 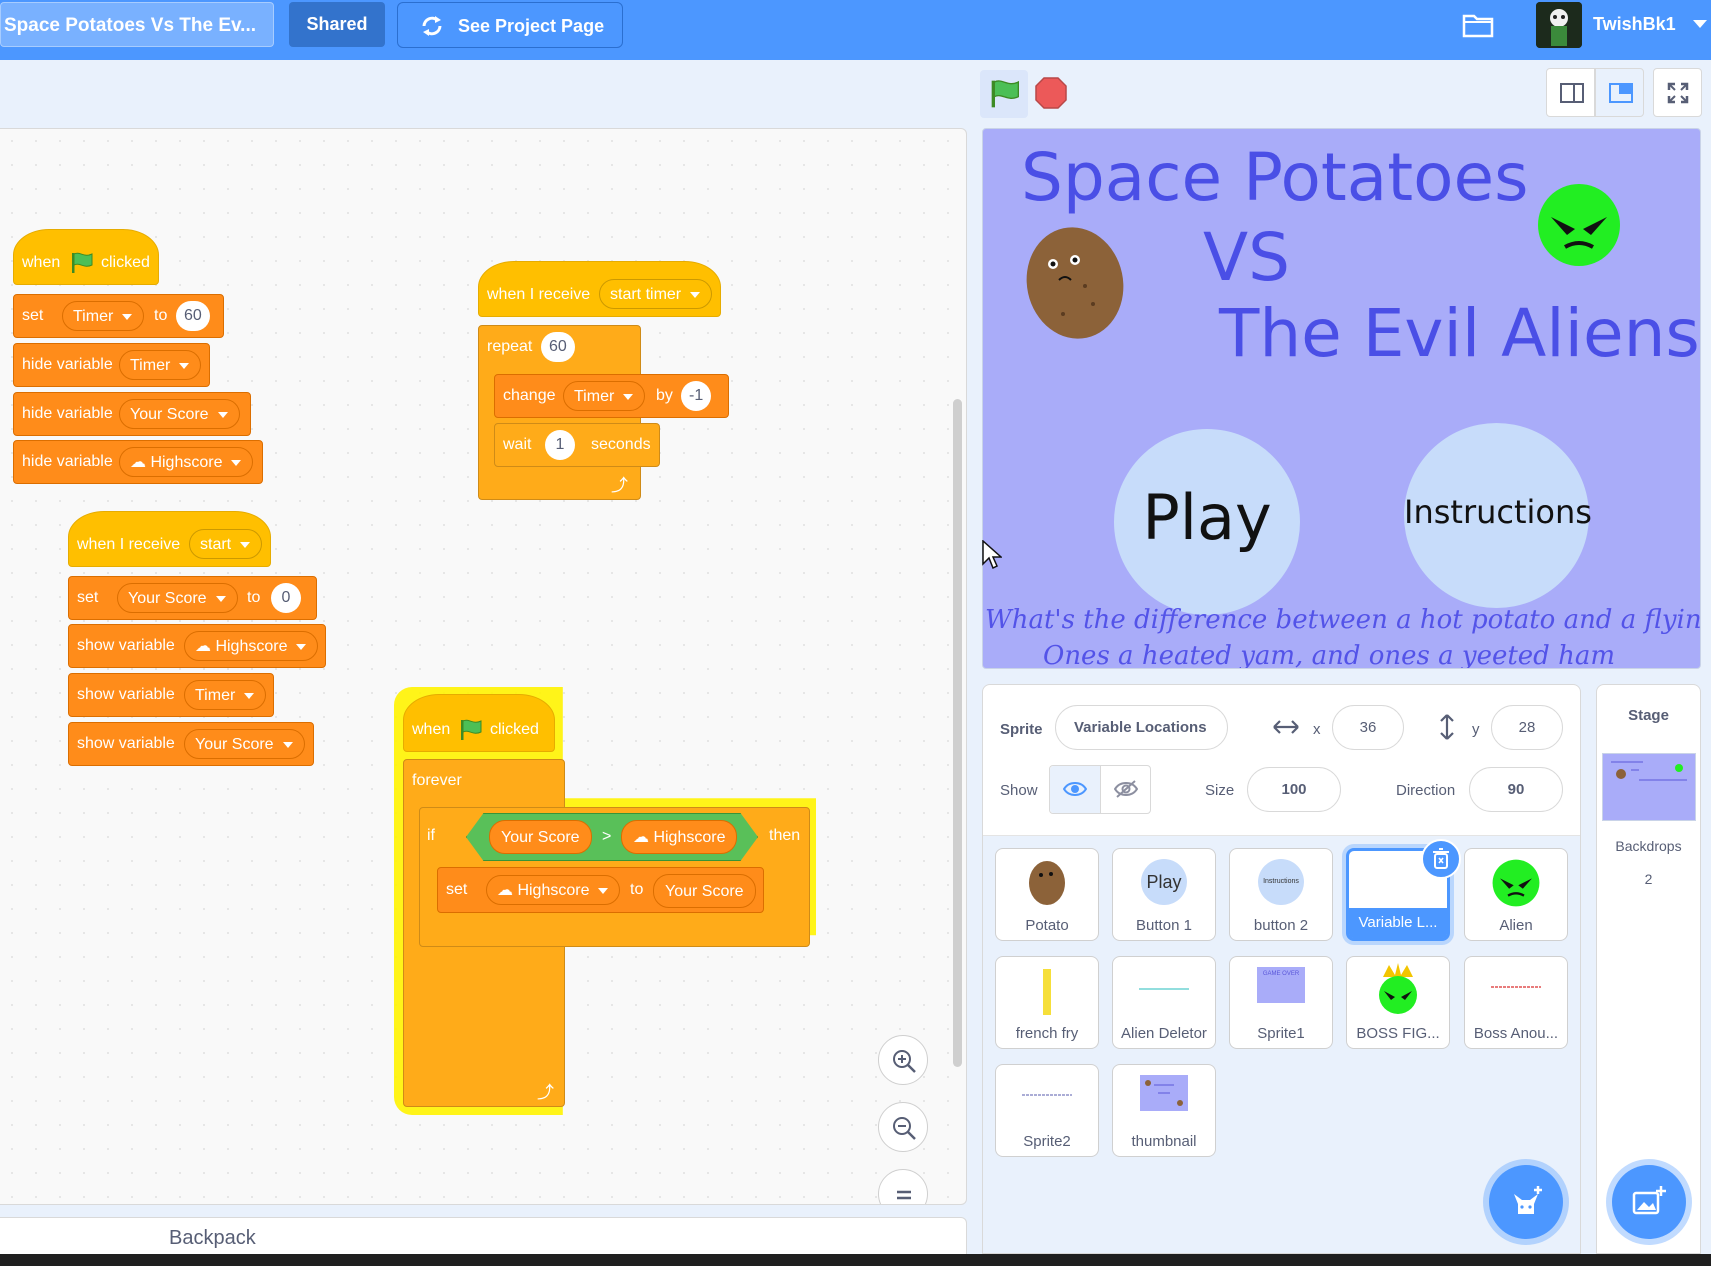 What do you see at coordinates (1075, 789) in the screenshot?
I see `show-visible-button` at bounding box center [1075, 789].